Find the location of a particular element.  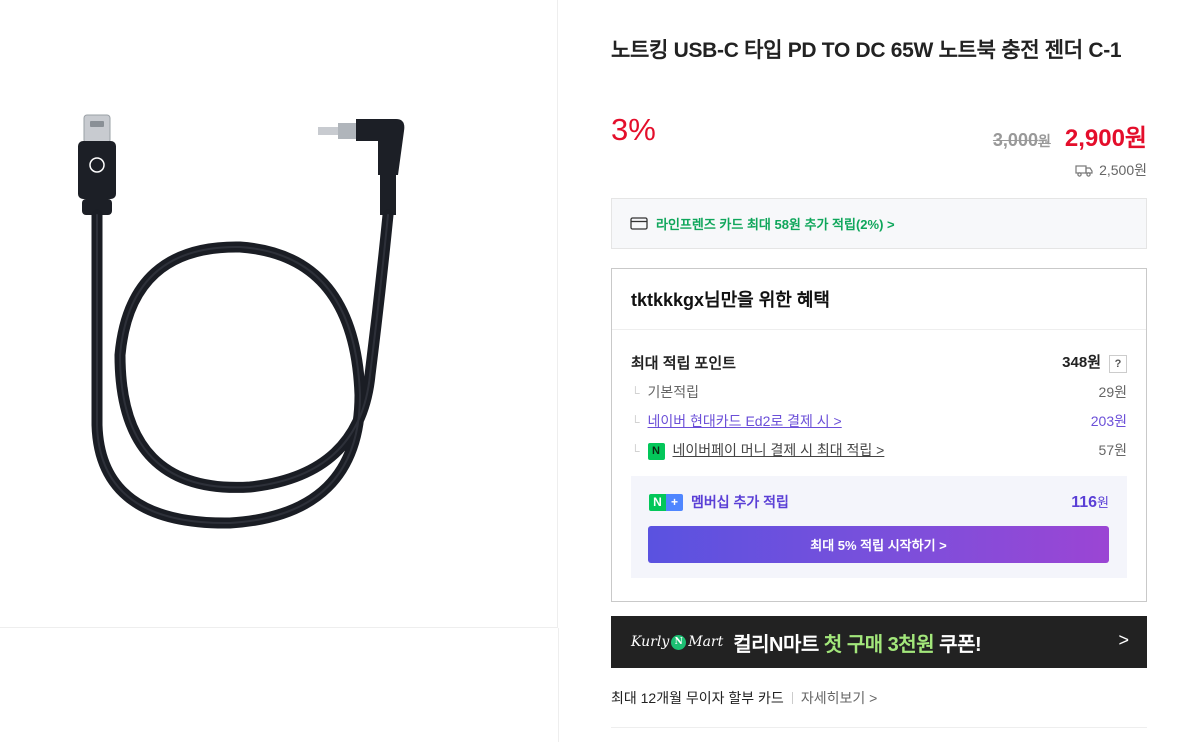

point-row-naverpay-label-wrap: └ N 네이버페이 머니 결제 시 최대 적립 > is located at coordinates (757, 450).